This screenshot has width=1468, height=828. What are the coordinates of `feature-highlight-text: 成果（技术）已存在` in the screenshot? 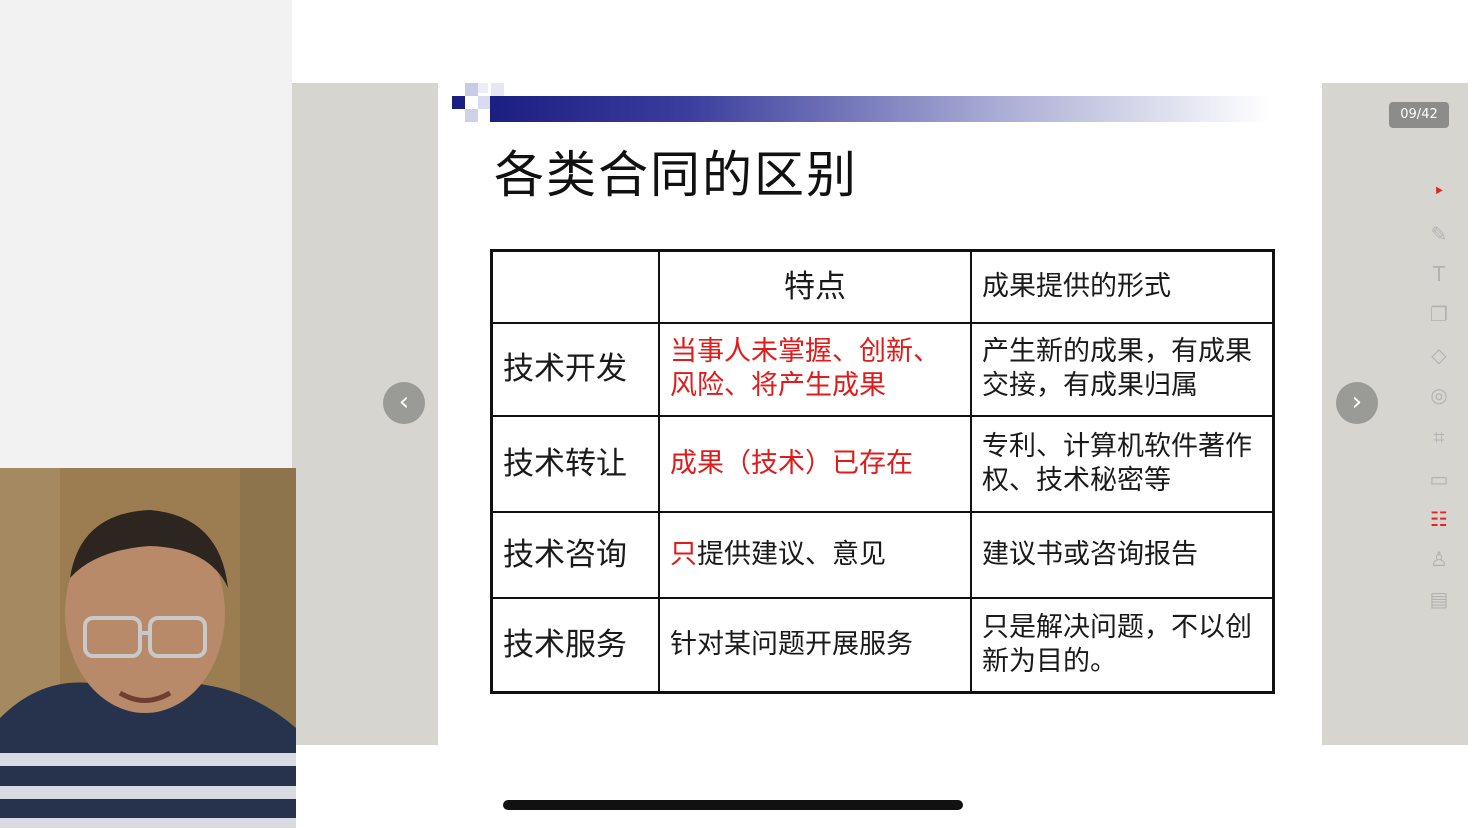 It's located at (791, 463).